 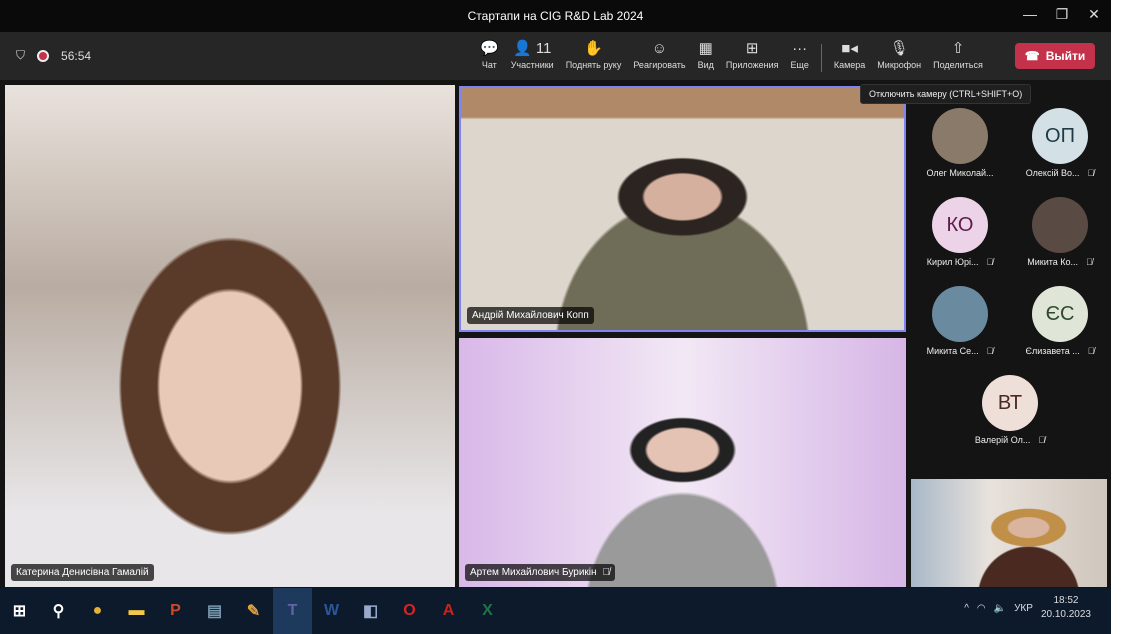 I want to click on calculator-icon: ▤, so click(x=214, y=611).